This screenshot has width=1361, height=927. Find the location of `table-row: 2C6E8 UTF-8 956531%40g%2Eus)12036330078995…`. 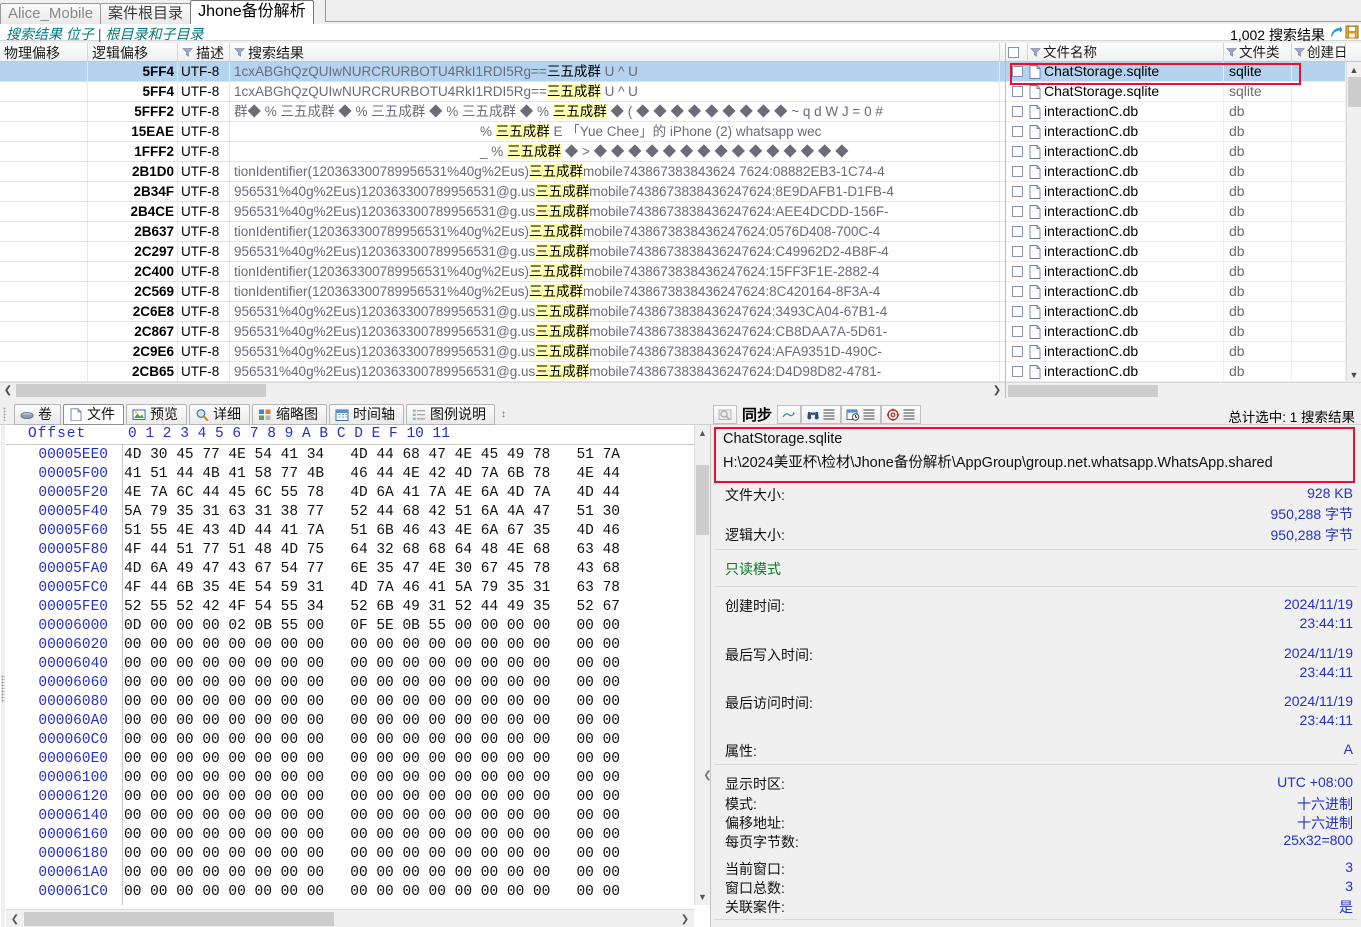

table-row: 2C6E8 UTF-8 956531%40g%2Eus)12036330078995… is located at coordinates (502, 312).